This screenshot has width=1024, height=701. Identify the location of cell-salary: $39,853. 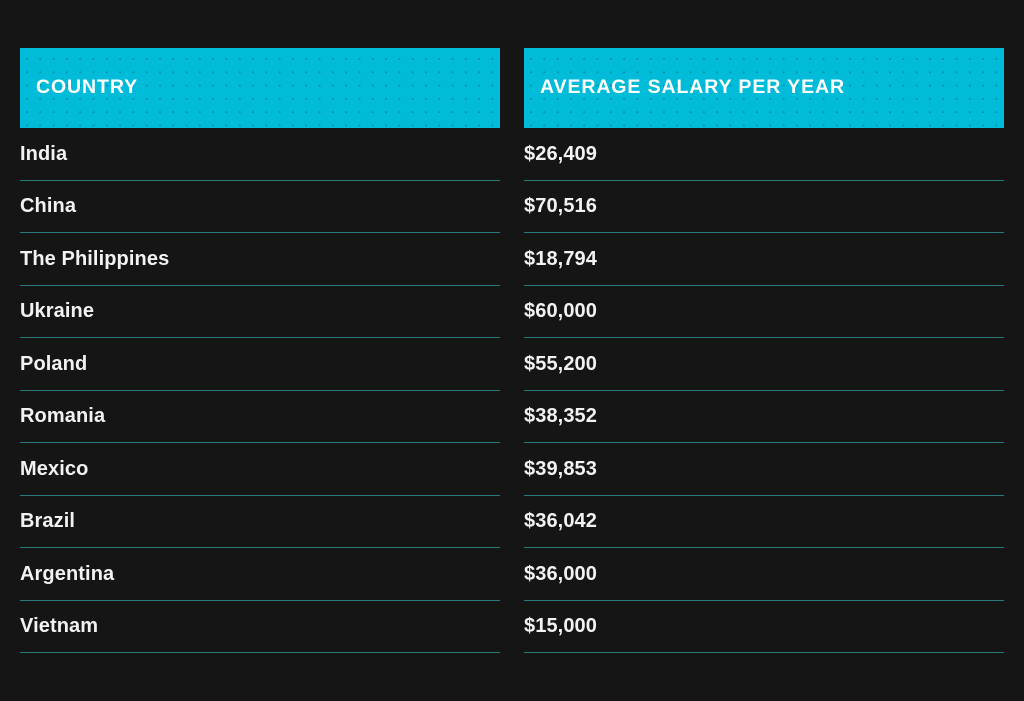
(764, 469).